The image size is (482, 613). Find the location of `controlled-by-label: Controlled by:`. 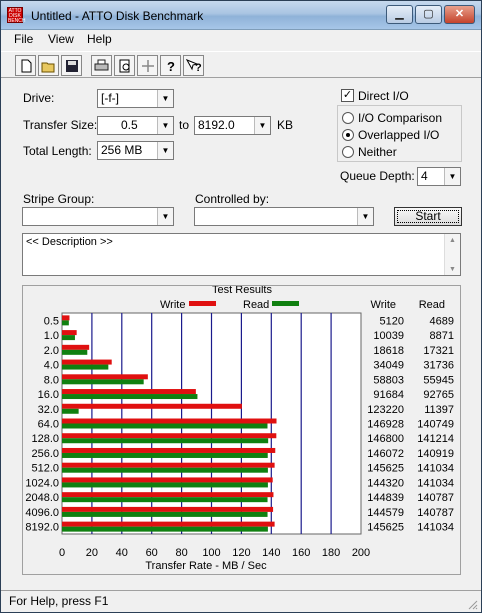

controlled-by-label: Controlled by: is located at coordinates (232, 199).